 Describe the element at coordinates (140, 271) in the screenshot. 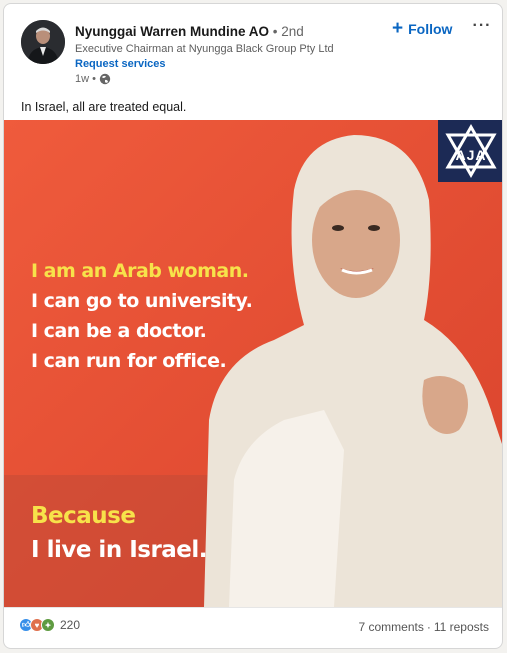

I see `image-text-line-1: I am an Arab woman.` at that location.